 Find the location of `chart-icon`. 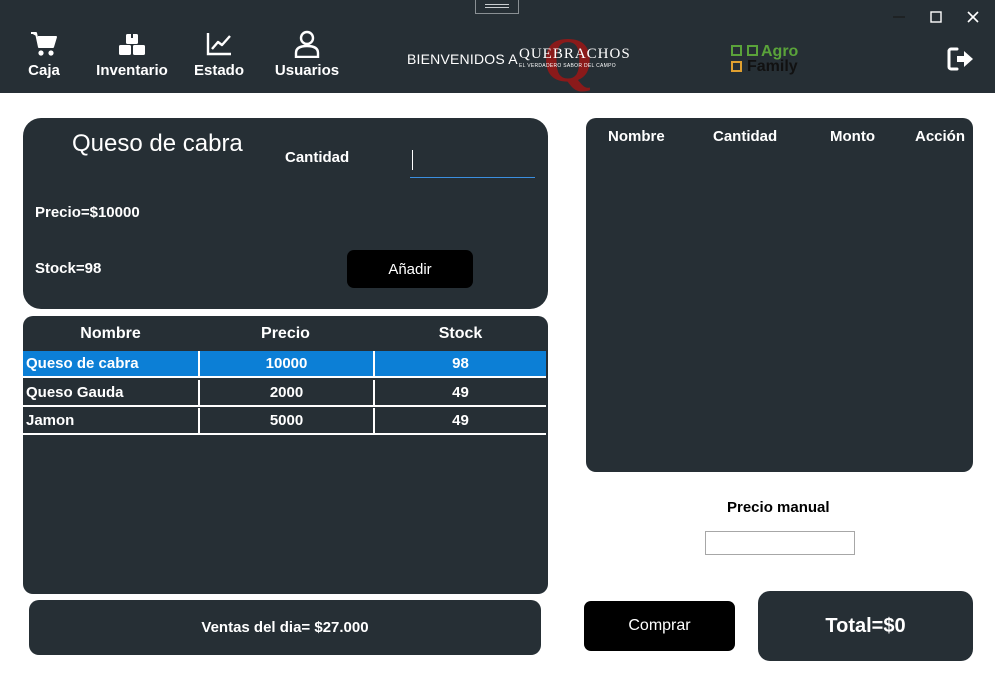

chart-icon is located at coordinates (219, 44).